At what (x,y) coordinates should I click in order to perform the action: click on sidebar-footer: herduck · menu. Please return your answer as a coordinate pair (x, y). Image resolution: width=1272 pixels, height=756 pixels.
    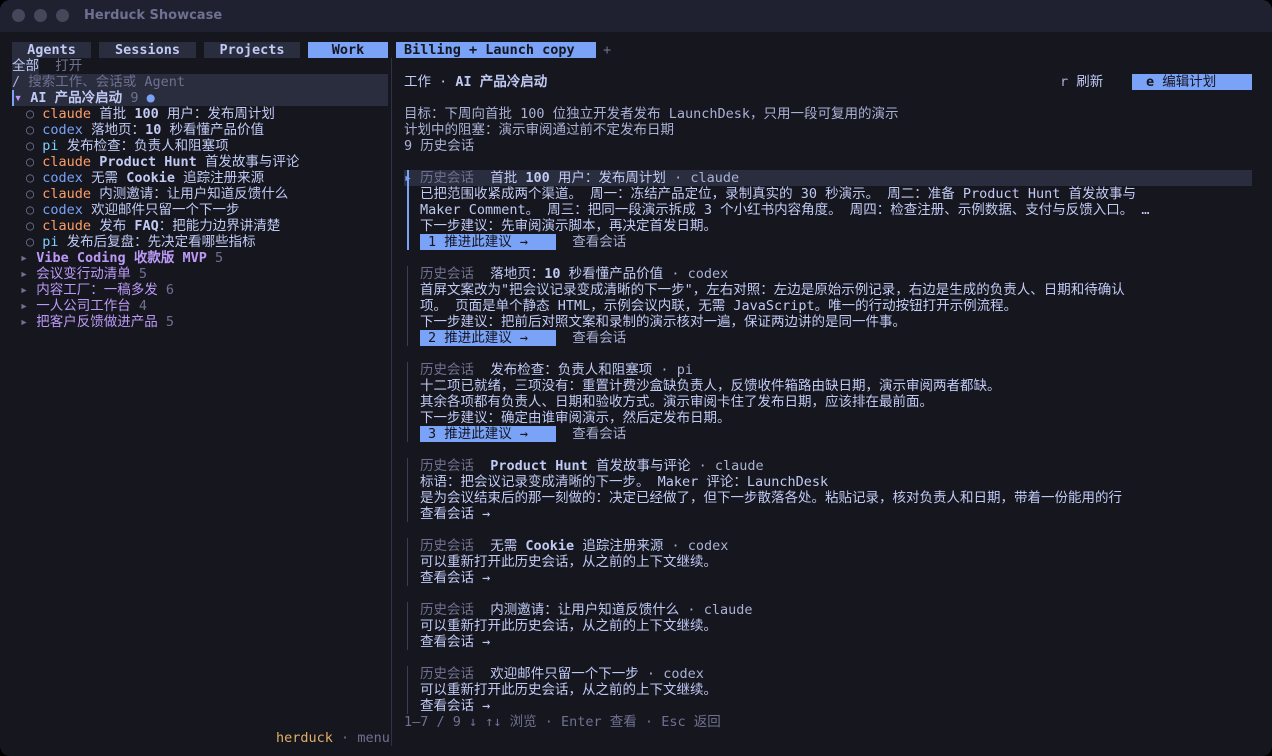
    Looking at the image, I should click on (333, 738).